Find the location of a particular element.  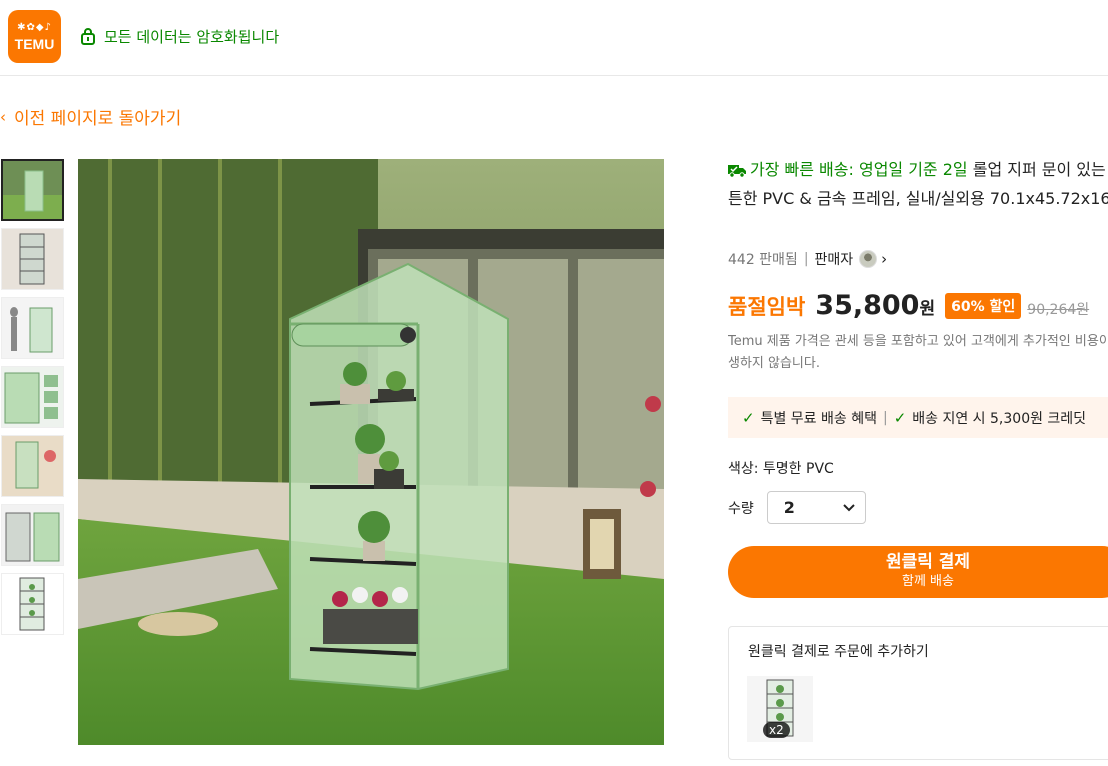

secure-notice: 모든 데이터는 암호화됩니다 is located at coordinates (179, 36).